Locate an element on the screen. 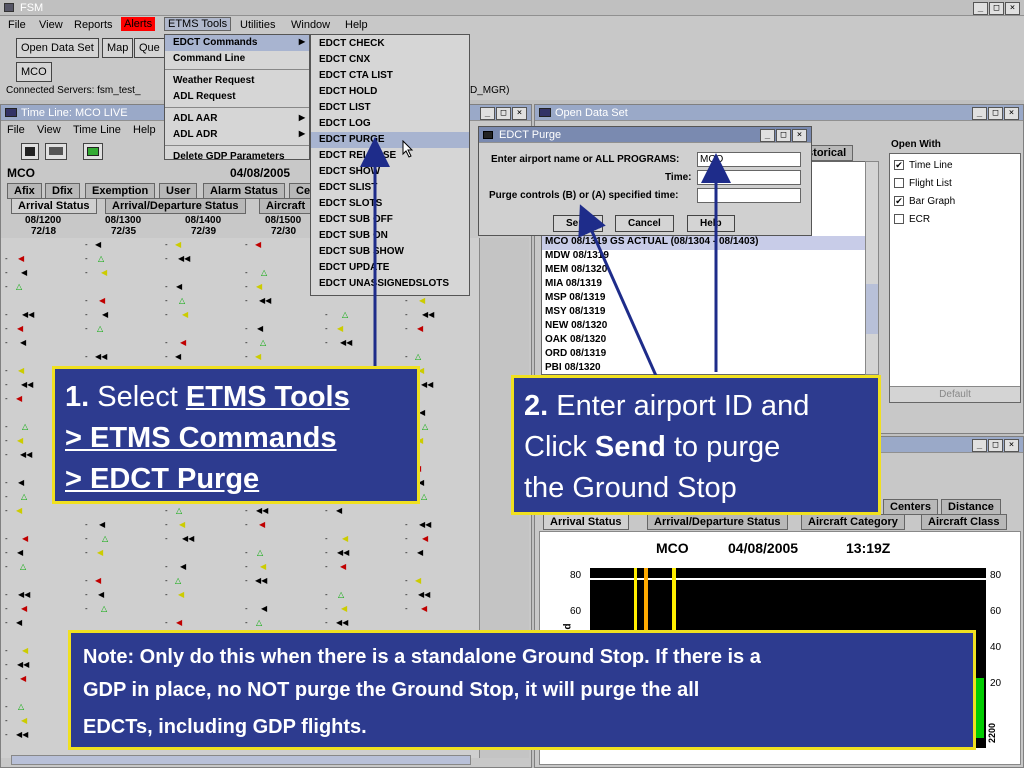 This screenshot has width=1024, height=768. arrow-to-send-button is located at coordinates (618, 291).